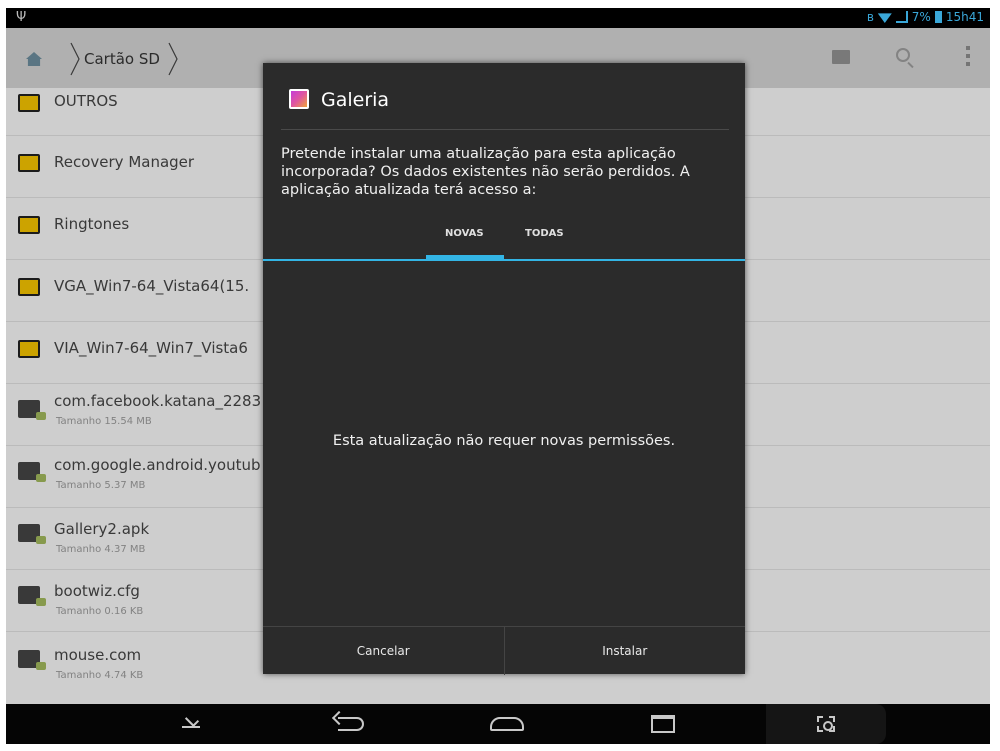  What do you see at coordinates (504, 239) in the screenshot?
I see `permission-tabs: NOVAS TODAS` at bounding box center [504, 239].